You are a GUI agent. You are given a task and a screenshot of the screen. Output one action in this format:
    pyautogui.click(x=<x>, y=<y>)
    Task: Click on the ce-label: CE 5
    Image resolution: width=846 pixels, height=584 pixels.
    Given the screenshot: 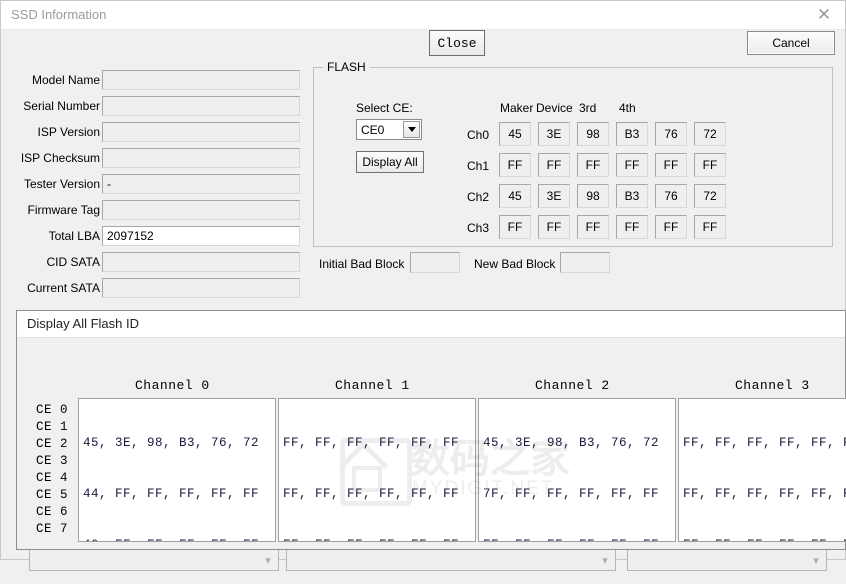 What is the action you would take?
    pyautogui.click(x=52, y=495)
    